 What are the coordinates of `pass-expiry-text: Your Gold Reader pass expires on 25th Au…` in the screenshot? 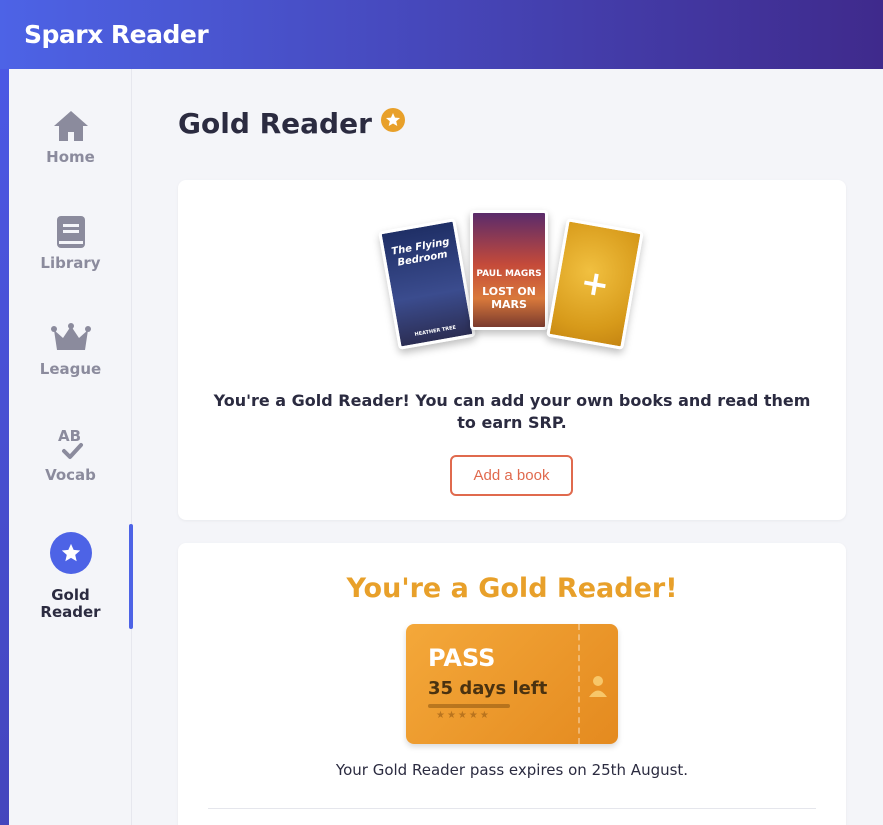 It's located at (512, 770).